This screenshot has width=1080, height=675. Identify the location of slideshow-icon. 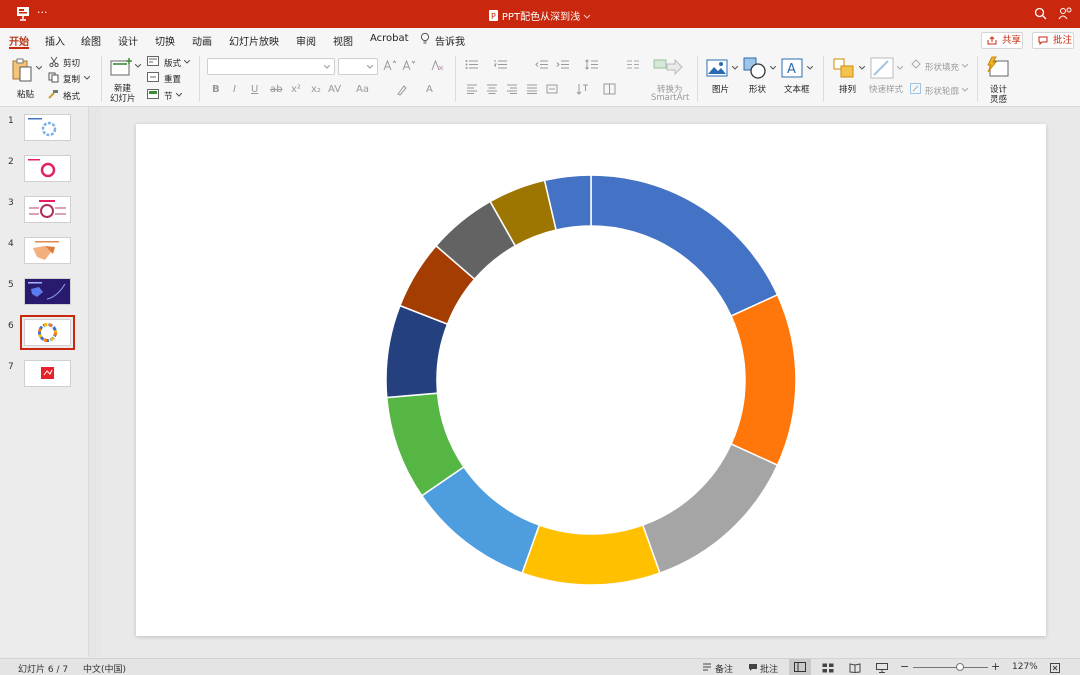
(882, 668).